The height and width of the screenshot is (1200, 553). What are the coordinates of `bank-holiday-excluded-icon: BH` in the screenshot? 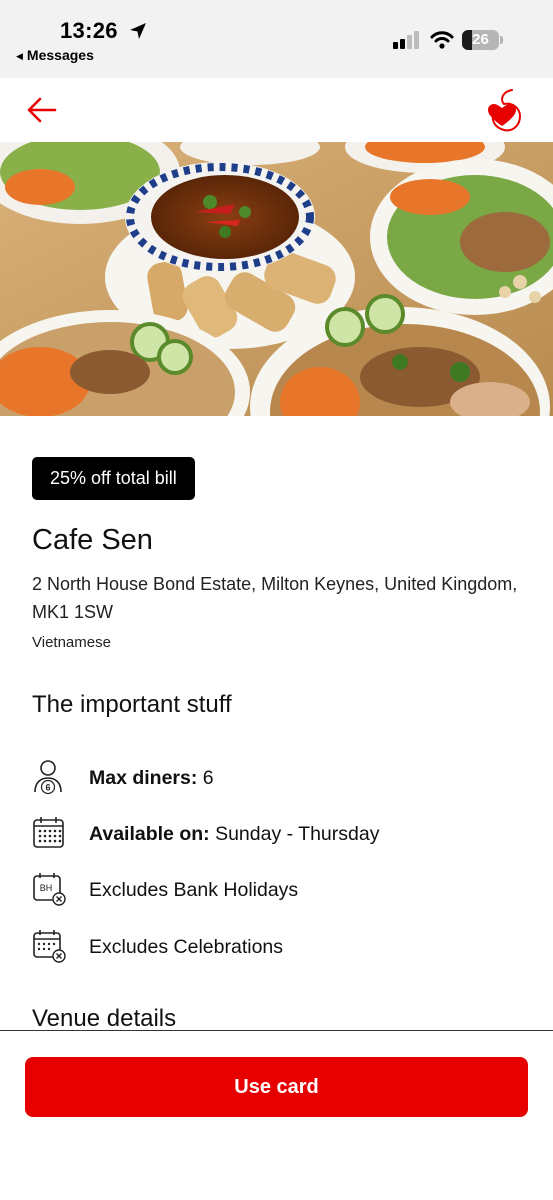 It's located at (49, 889).